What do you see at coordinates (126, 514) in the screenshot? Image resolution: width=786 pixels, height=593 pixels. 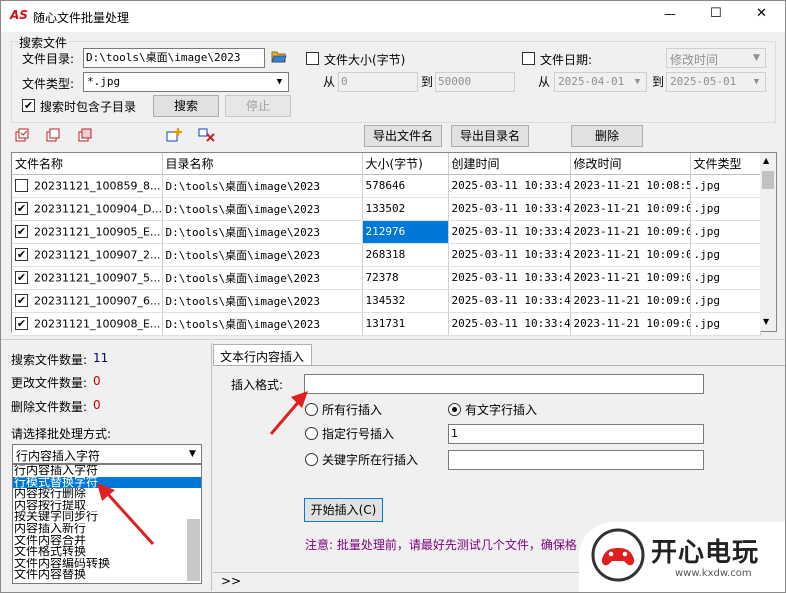 I see `annotation-arrow-list` at bounding box center [126, 514].